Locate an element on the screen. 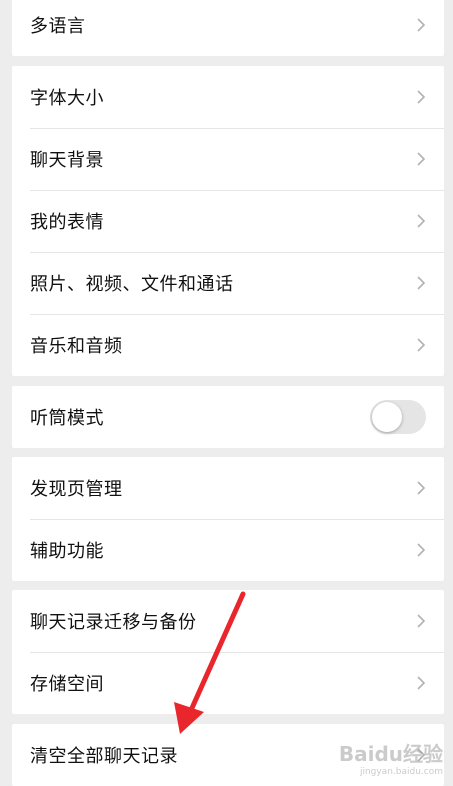 This screenshot has height=786, width=453. font-size-label: 字体大小 is located at coordinates (67, 98).